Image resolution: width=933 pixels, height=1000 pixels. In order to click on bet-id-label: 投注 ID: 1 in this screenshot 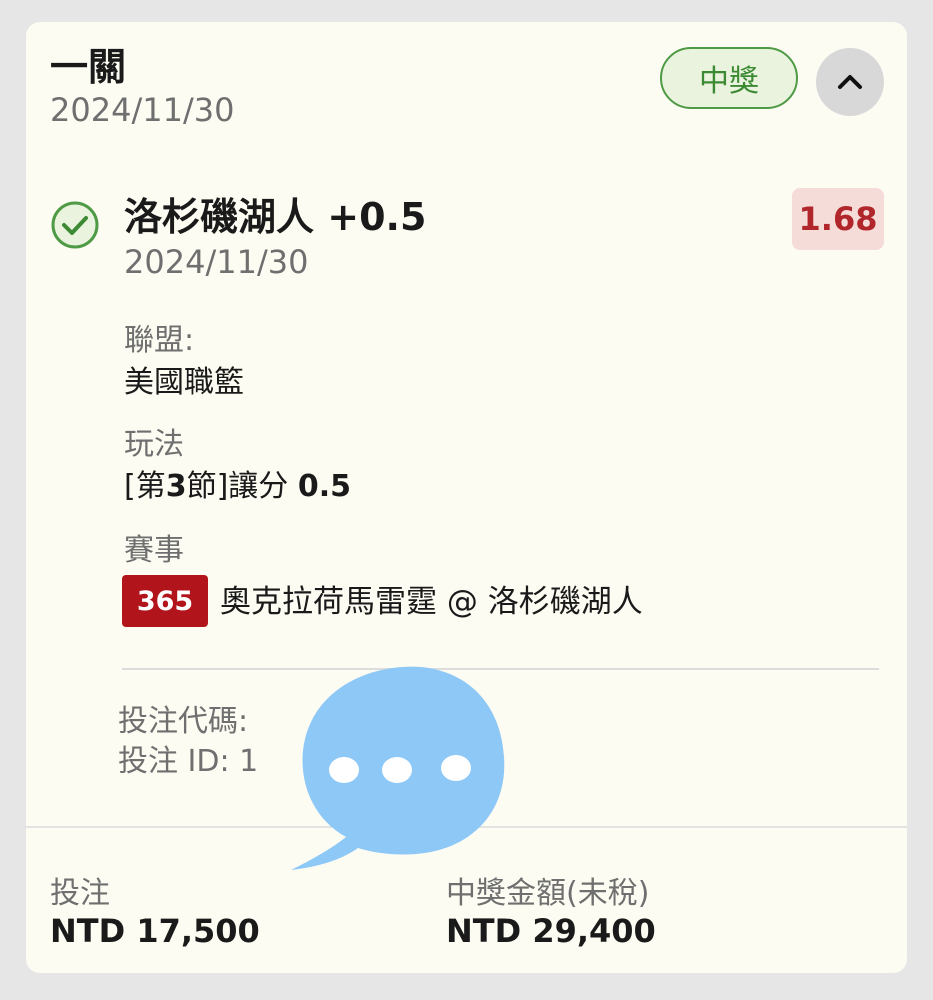, I will do `click(188, 761)`.